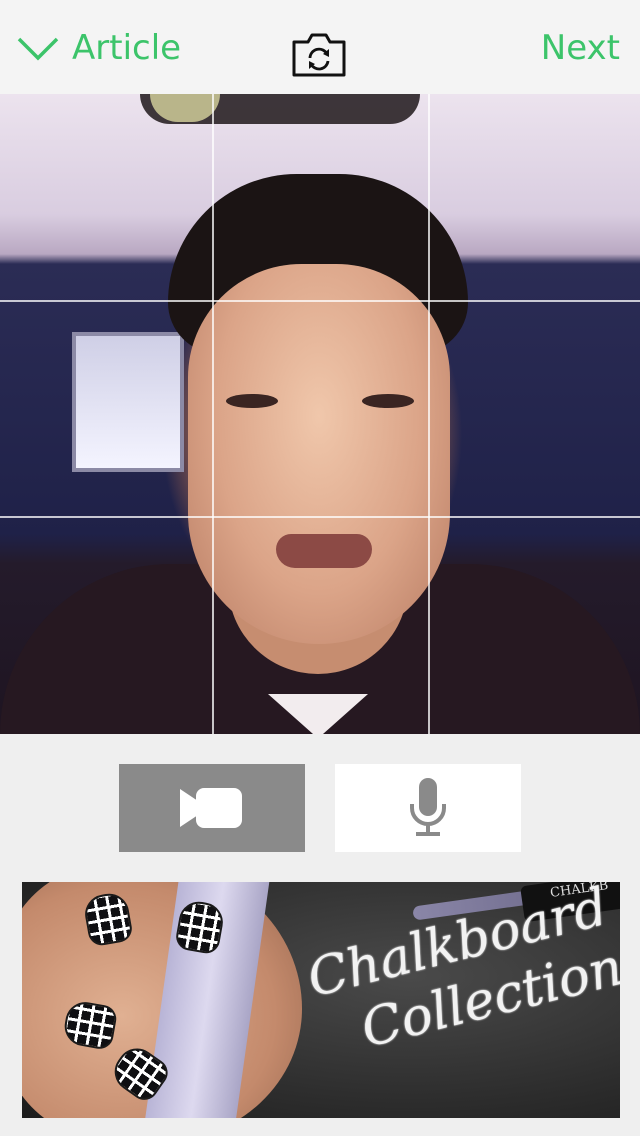 The image size is (640, 1136). What do you see at coordinates (252, 401) in the screenshot?
I see `person-left-eye` at bounding box center [252, 401].